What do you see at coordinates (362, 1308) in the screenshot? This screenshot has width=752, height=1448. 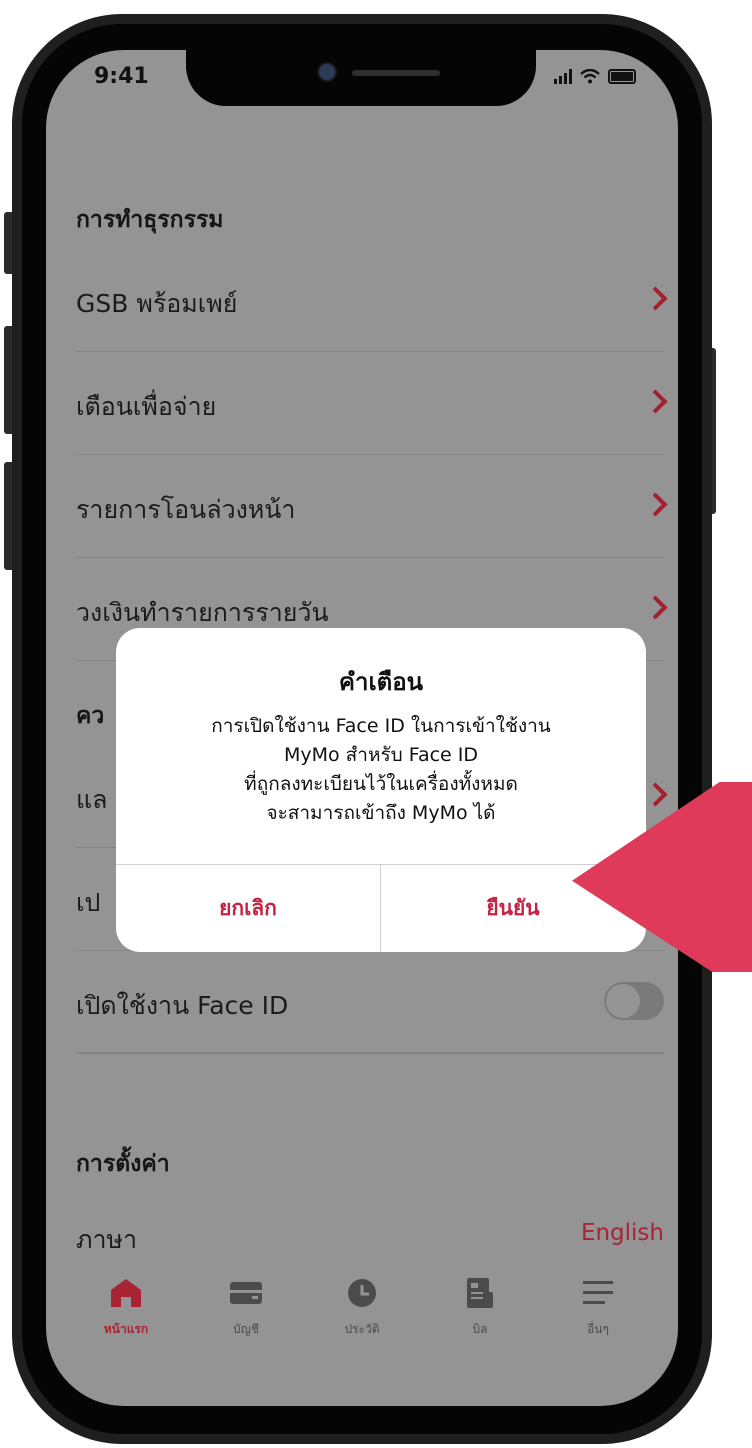 I see `tab-history: ประวัติ` at bounding box center [362, 1308].